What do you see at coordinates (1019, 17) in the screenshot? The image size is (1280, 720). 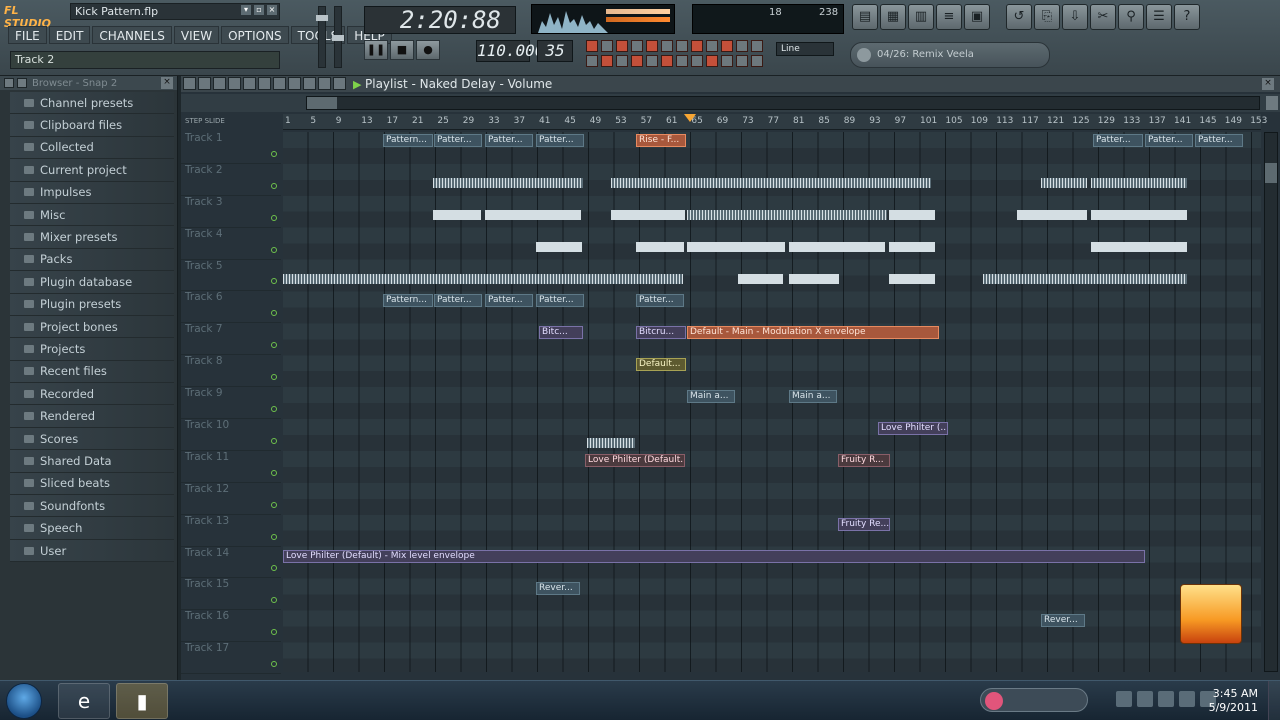 I see `undo-icon: ↺` at bounding box center [1019, 17].